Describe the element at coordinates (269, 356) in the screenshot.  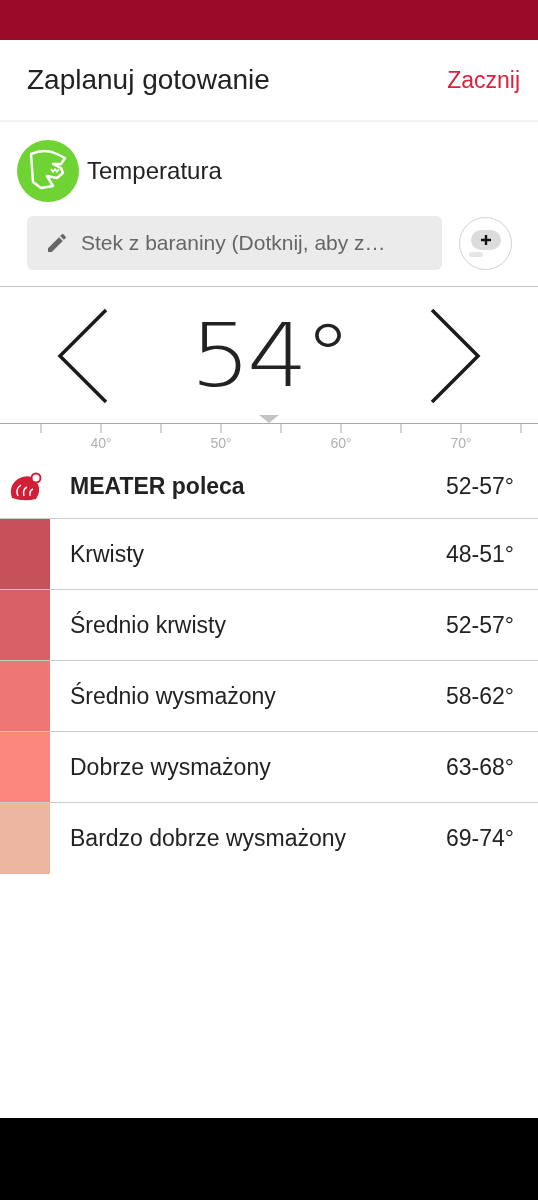
I see `temperature-value: 54°` at that location.